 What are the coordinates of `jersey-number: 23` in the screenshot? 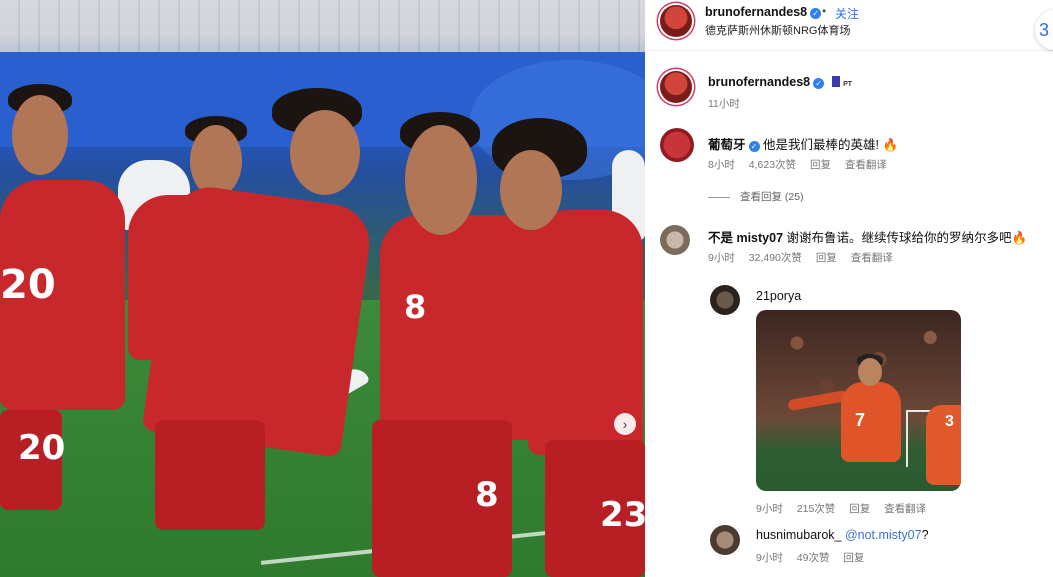 It's located at (622, 515).